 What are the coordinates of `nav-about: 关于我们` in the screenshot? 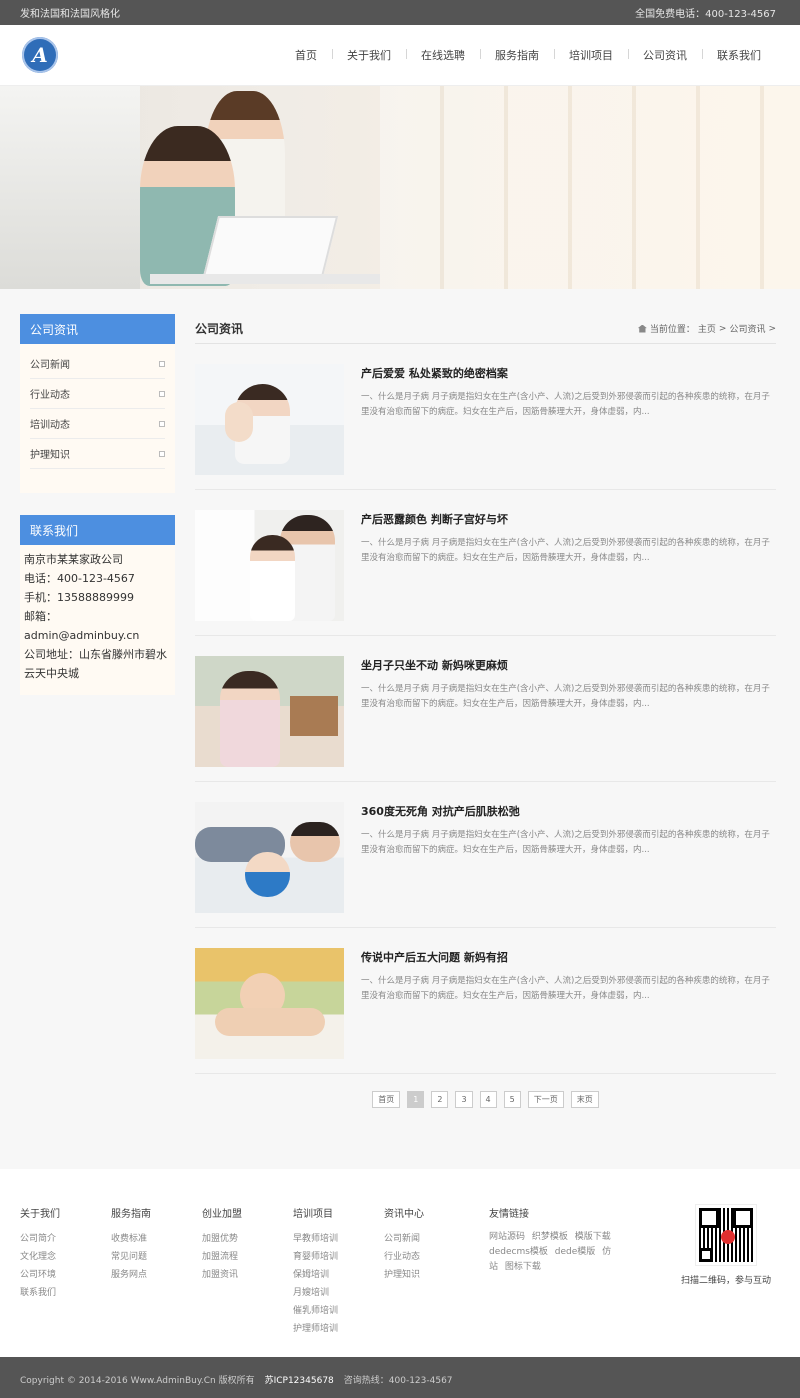 It's located at (369, 55).